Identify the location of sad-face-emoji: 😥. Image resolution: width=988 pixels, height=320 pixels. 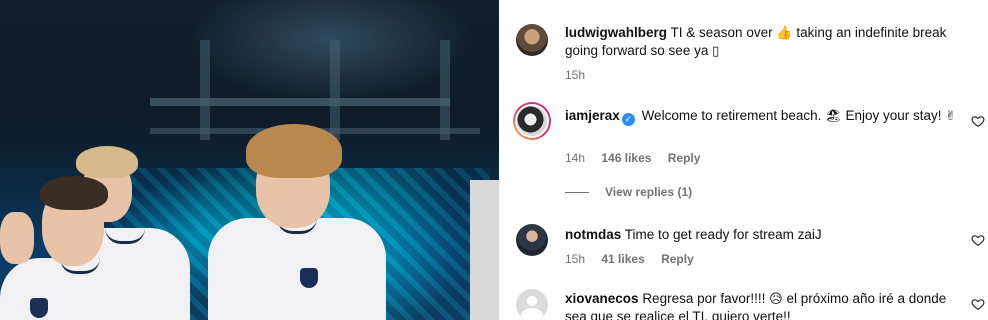
(776, 298).